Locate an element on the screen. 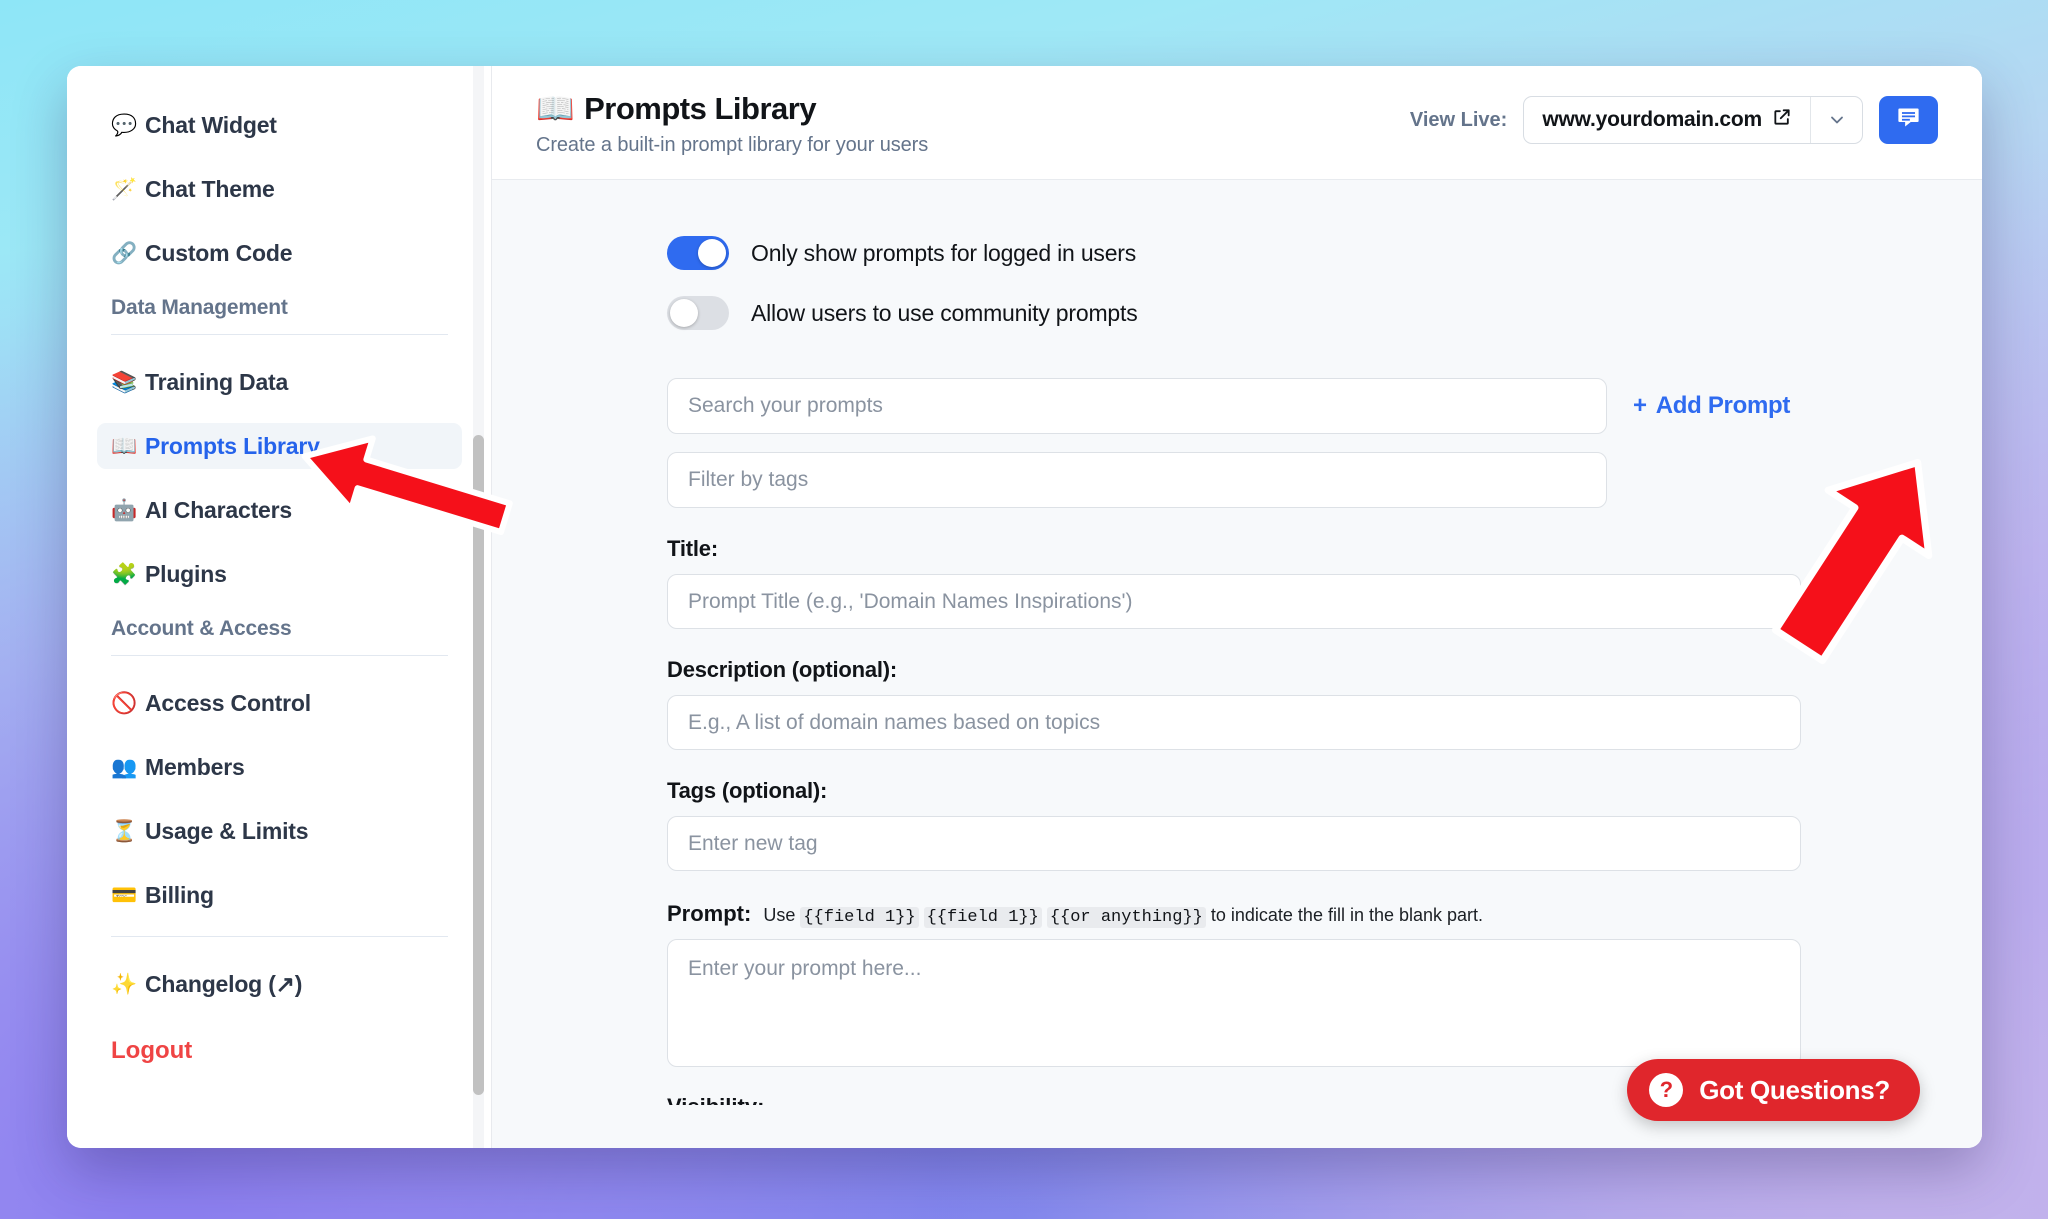 The image size is (2048, 1219). hint-token-field-2: {{field 1}} is located at coordinates (982, 917).